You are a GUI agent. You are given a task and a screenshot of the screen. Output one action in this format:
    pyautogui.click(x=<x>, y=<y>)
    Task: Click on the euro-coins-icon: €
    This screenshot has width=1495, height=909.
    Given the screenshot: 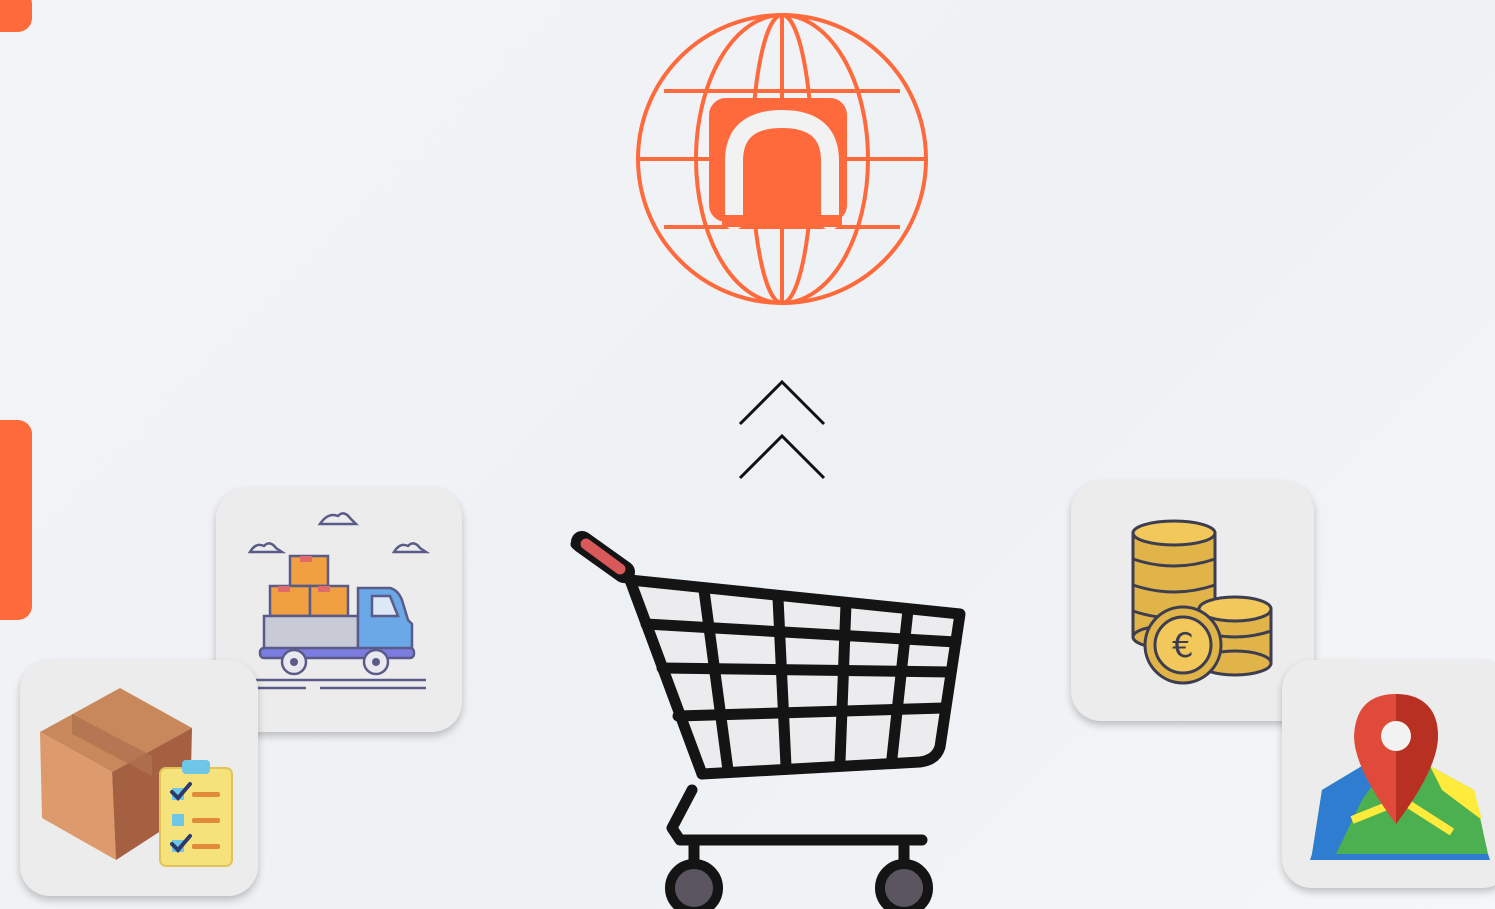 What is the action you would take?
    pyautogui.click(x=1202, y=602)
    